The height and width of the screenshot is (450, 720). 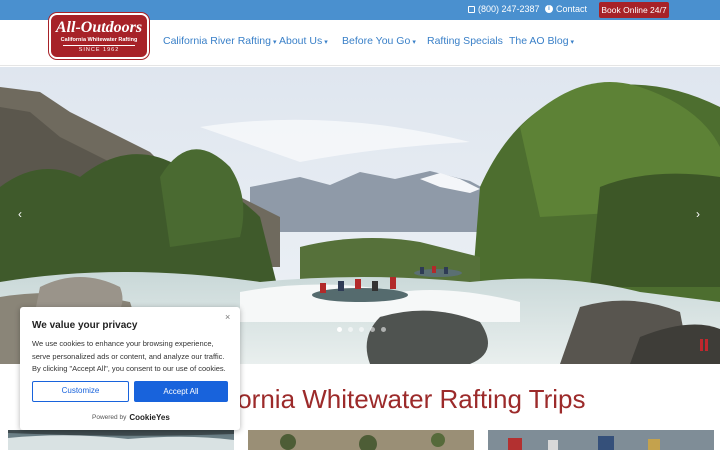 What do you see at coordinates (572, 9) in the screenshot?
I see `contact-label: Contact` at bounding box center [572, 9].